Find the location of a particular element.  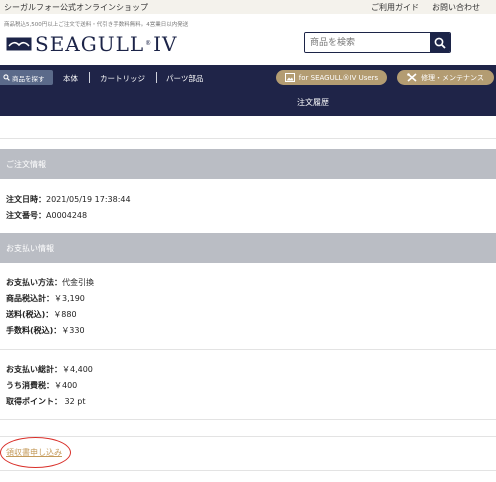

seagull-logo-icon is located at coordinates (19, 44).